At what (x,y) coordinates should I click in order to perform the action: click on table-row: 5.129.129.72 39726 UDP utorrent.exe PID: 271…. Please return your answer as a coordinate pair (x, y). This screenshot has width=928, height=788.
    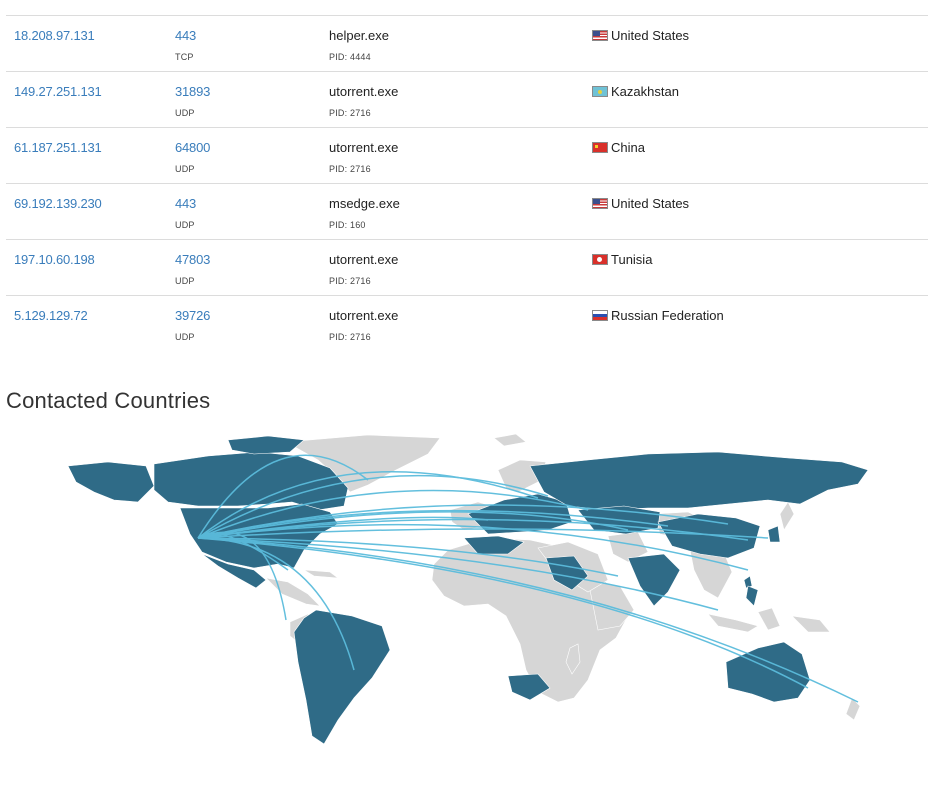
    Looking at the image, I should click on (467, 323).